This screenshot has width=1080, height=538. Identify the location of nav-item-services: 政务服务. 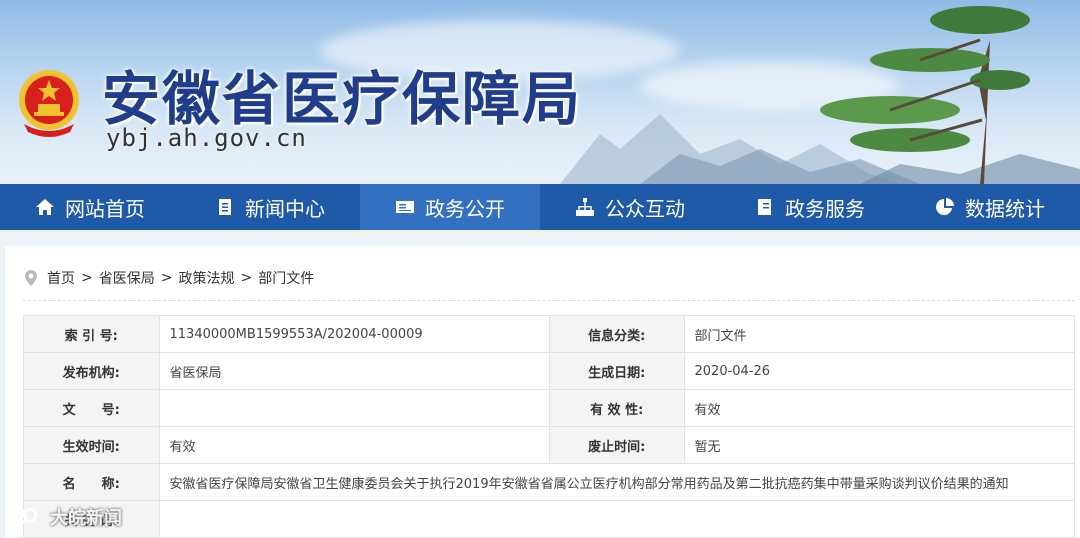
(810, 207).